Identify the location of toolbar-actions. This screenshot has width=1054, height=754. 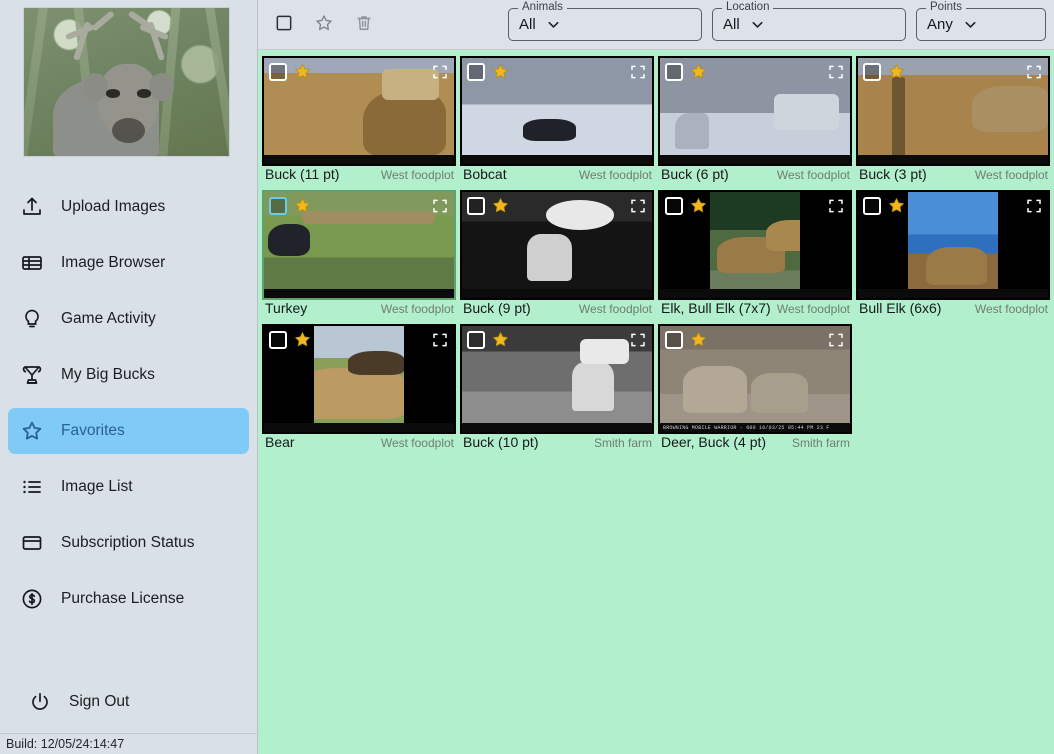
(322, 25).